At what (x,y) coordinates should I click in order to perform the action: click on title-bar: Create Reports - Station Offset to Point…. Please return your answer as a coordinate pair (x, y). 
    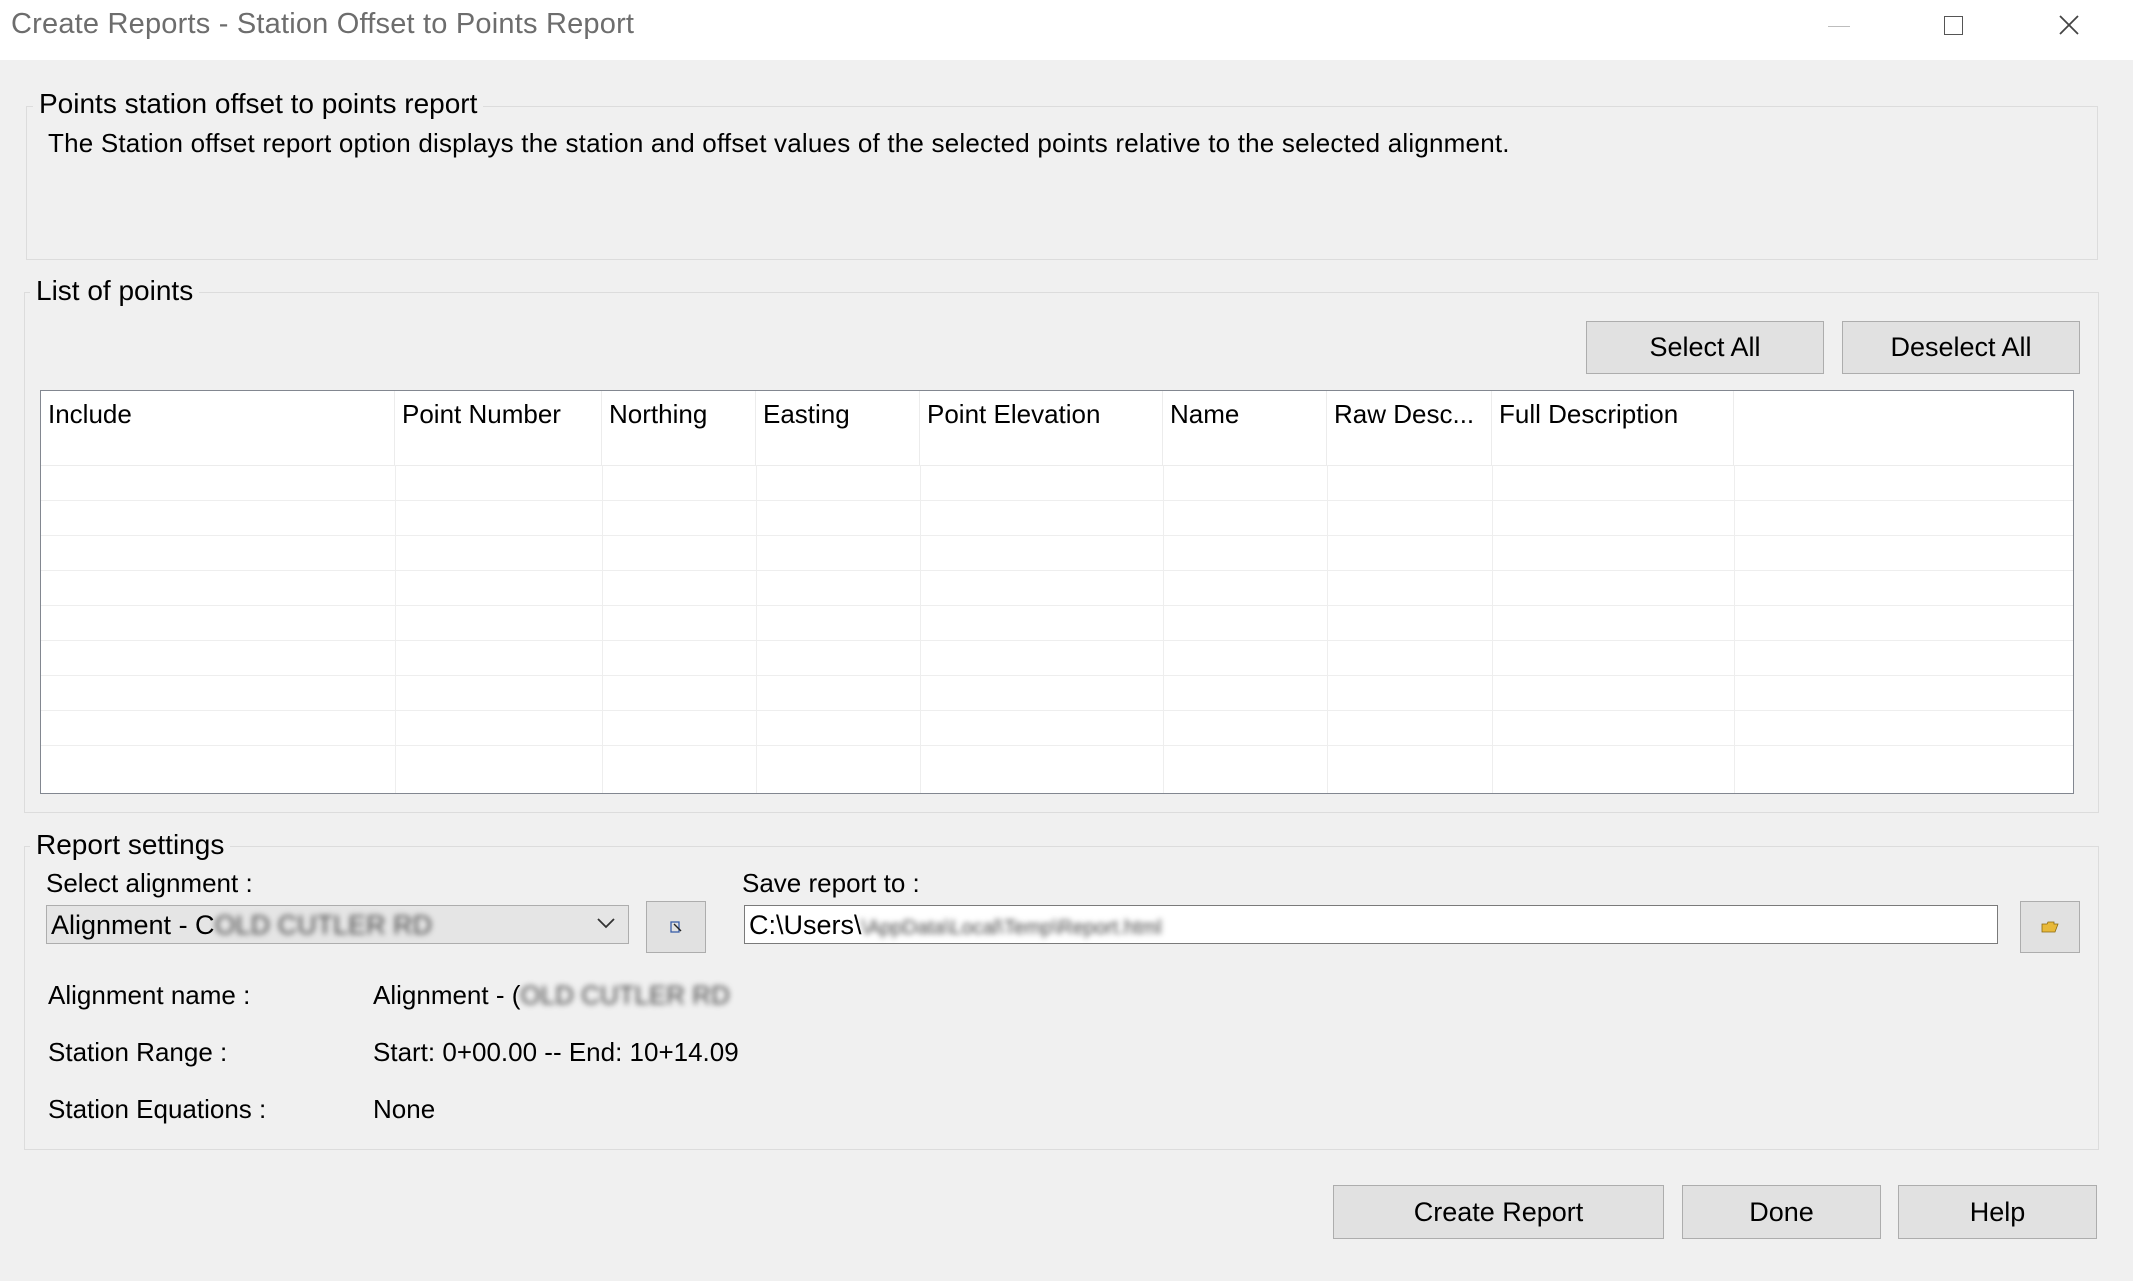
    Looking at the image, I should click on (1066, 30).